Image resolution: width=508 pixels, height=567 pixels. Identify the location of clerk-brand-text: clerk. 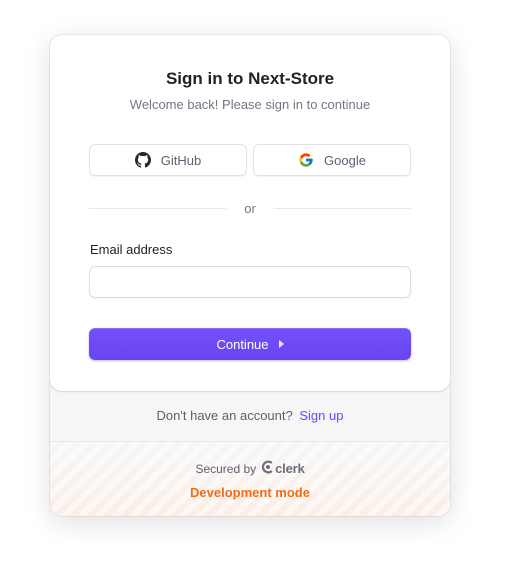
(290, 468).